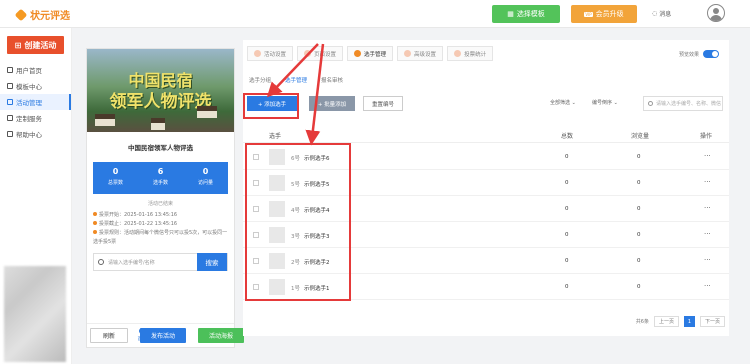 This screenshot has width=750, height=364. What do you see at coordinates (315, 94) in the screenshot?
I see `arrow-to-player-list` at bounding box center [315, 94].